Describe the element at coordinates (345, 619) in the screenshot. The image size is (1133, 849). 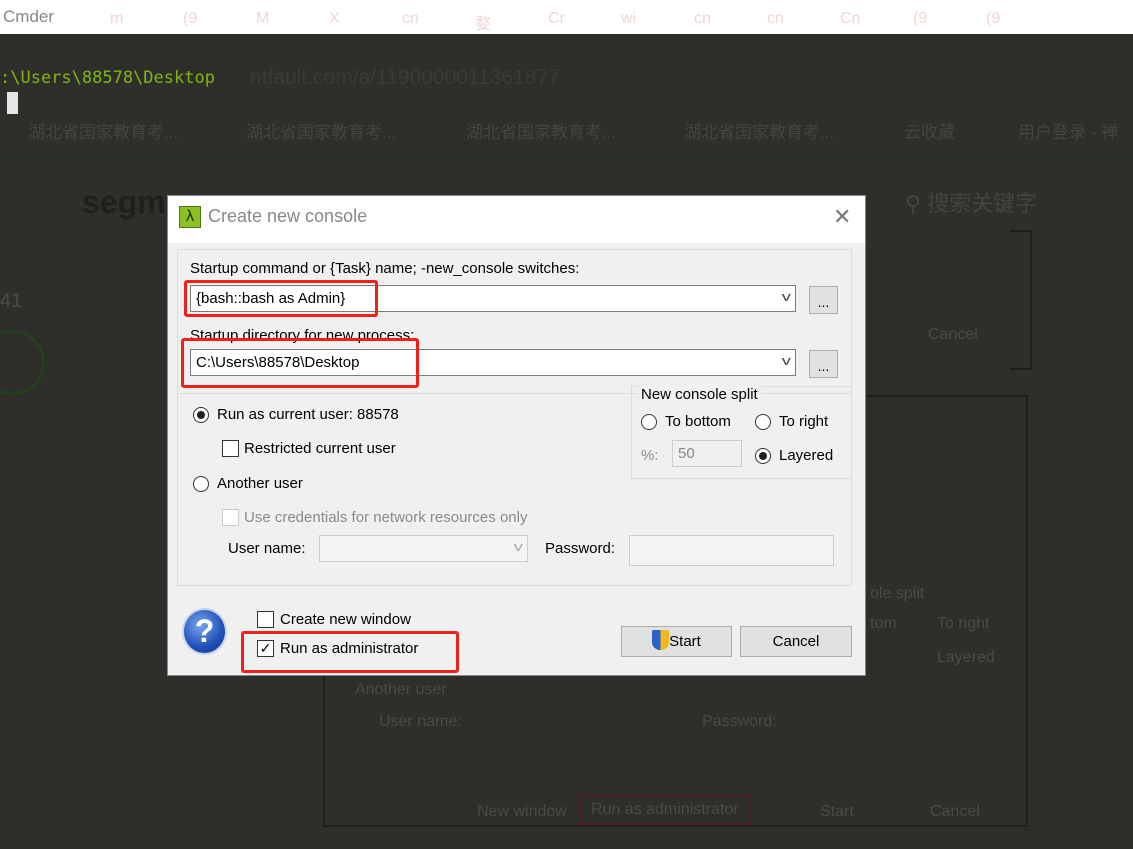
I see `create-new-window-label: Create new window` at that location.